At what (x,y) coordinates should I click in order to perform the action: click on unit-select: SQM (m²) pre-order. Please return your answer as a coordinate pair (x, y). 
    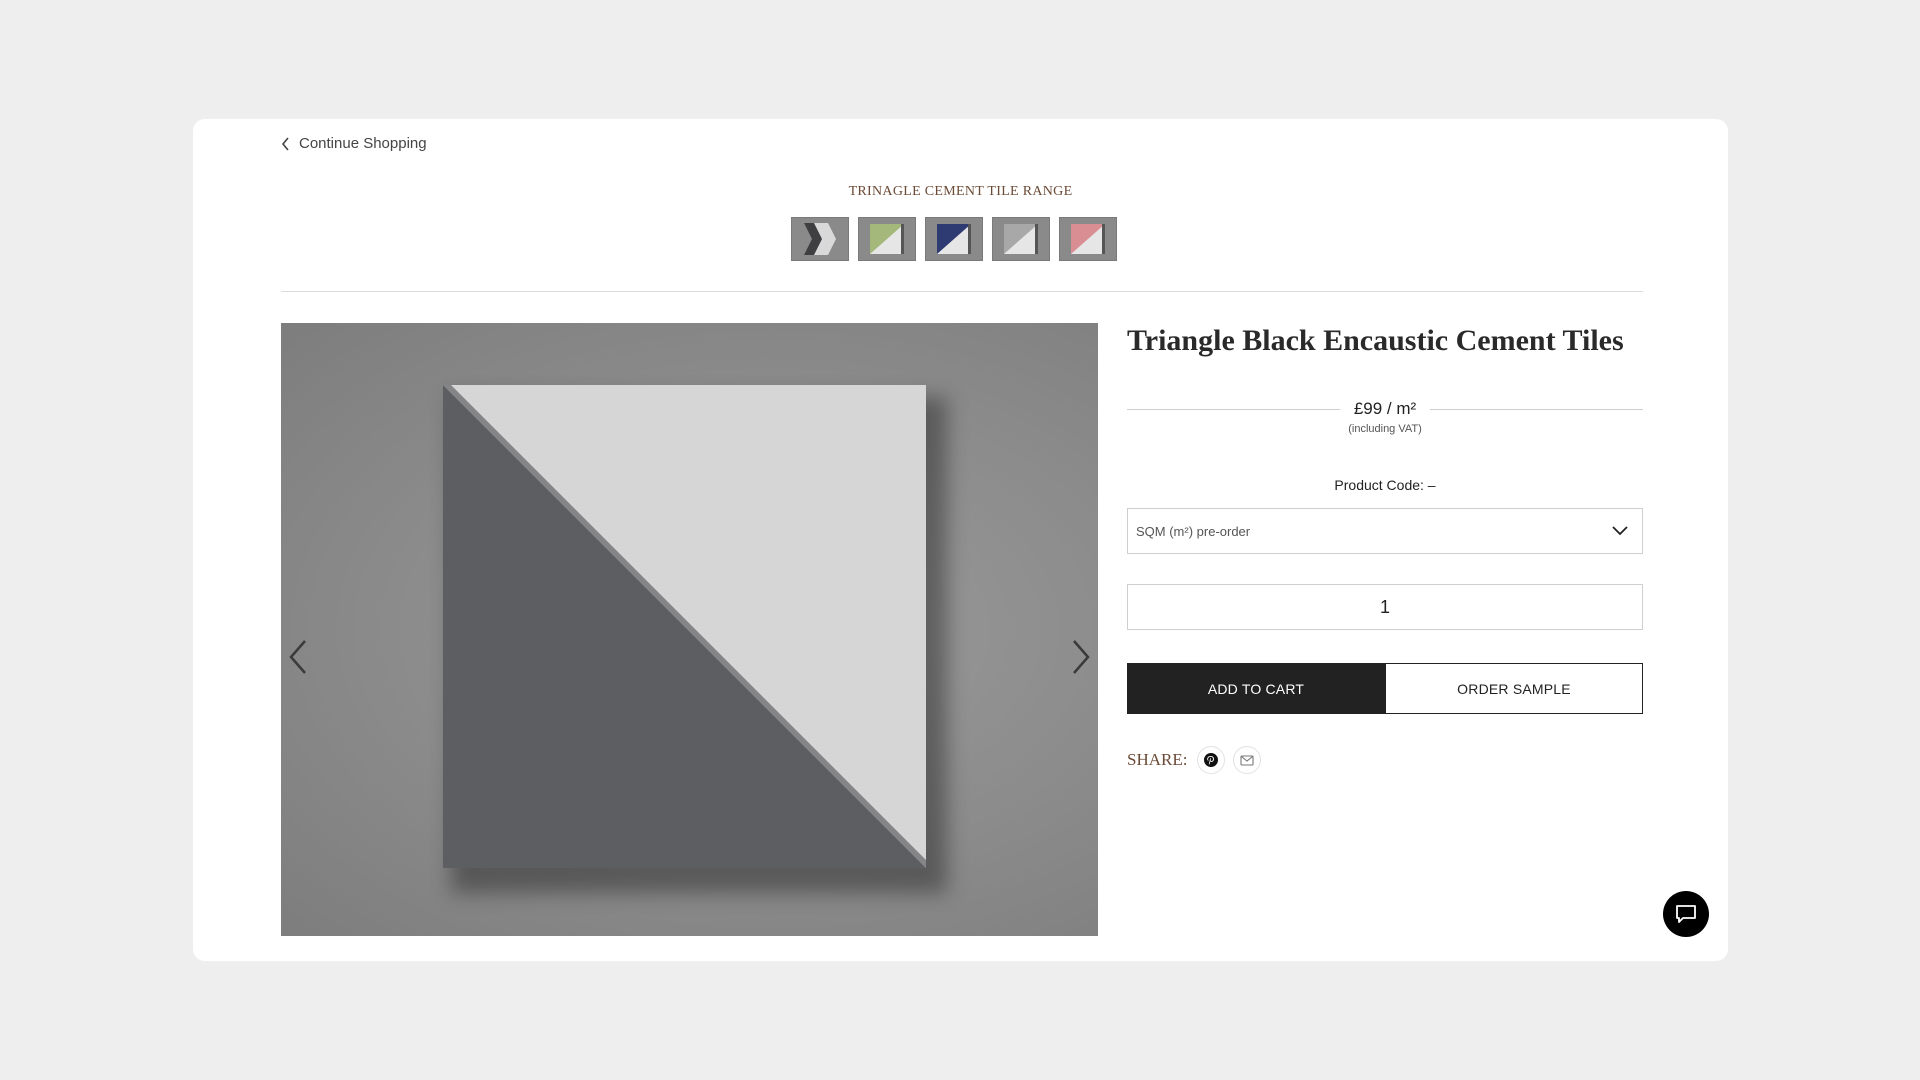
    Looking at the image, I should click on (1385, 531).